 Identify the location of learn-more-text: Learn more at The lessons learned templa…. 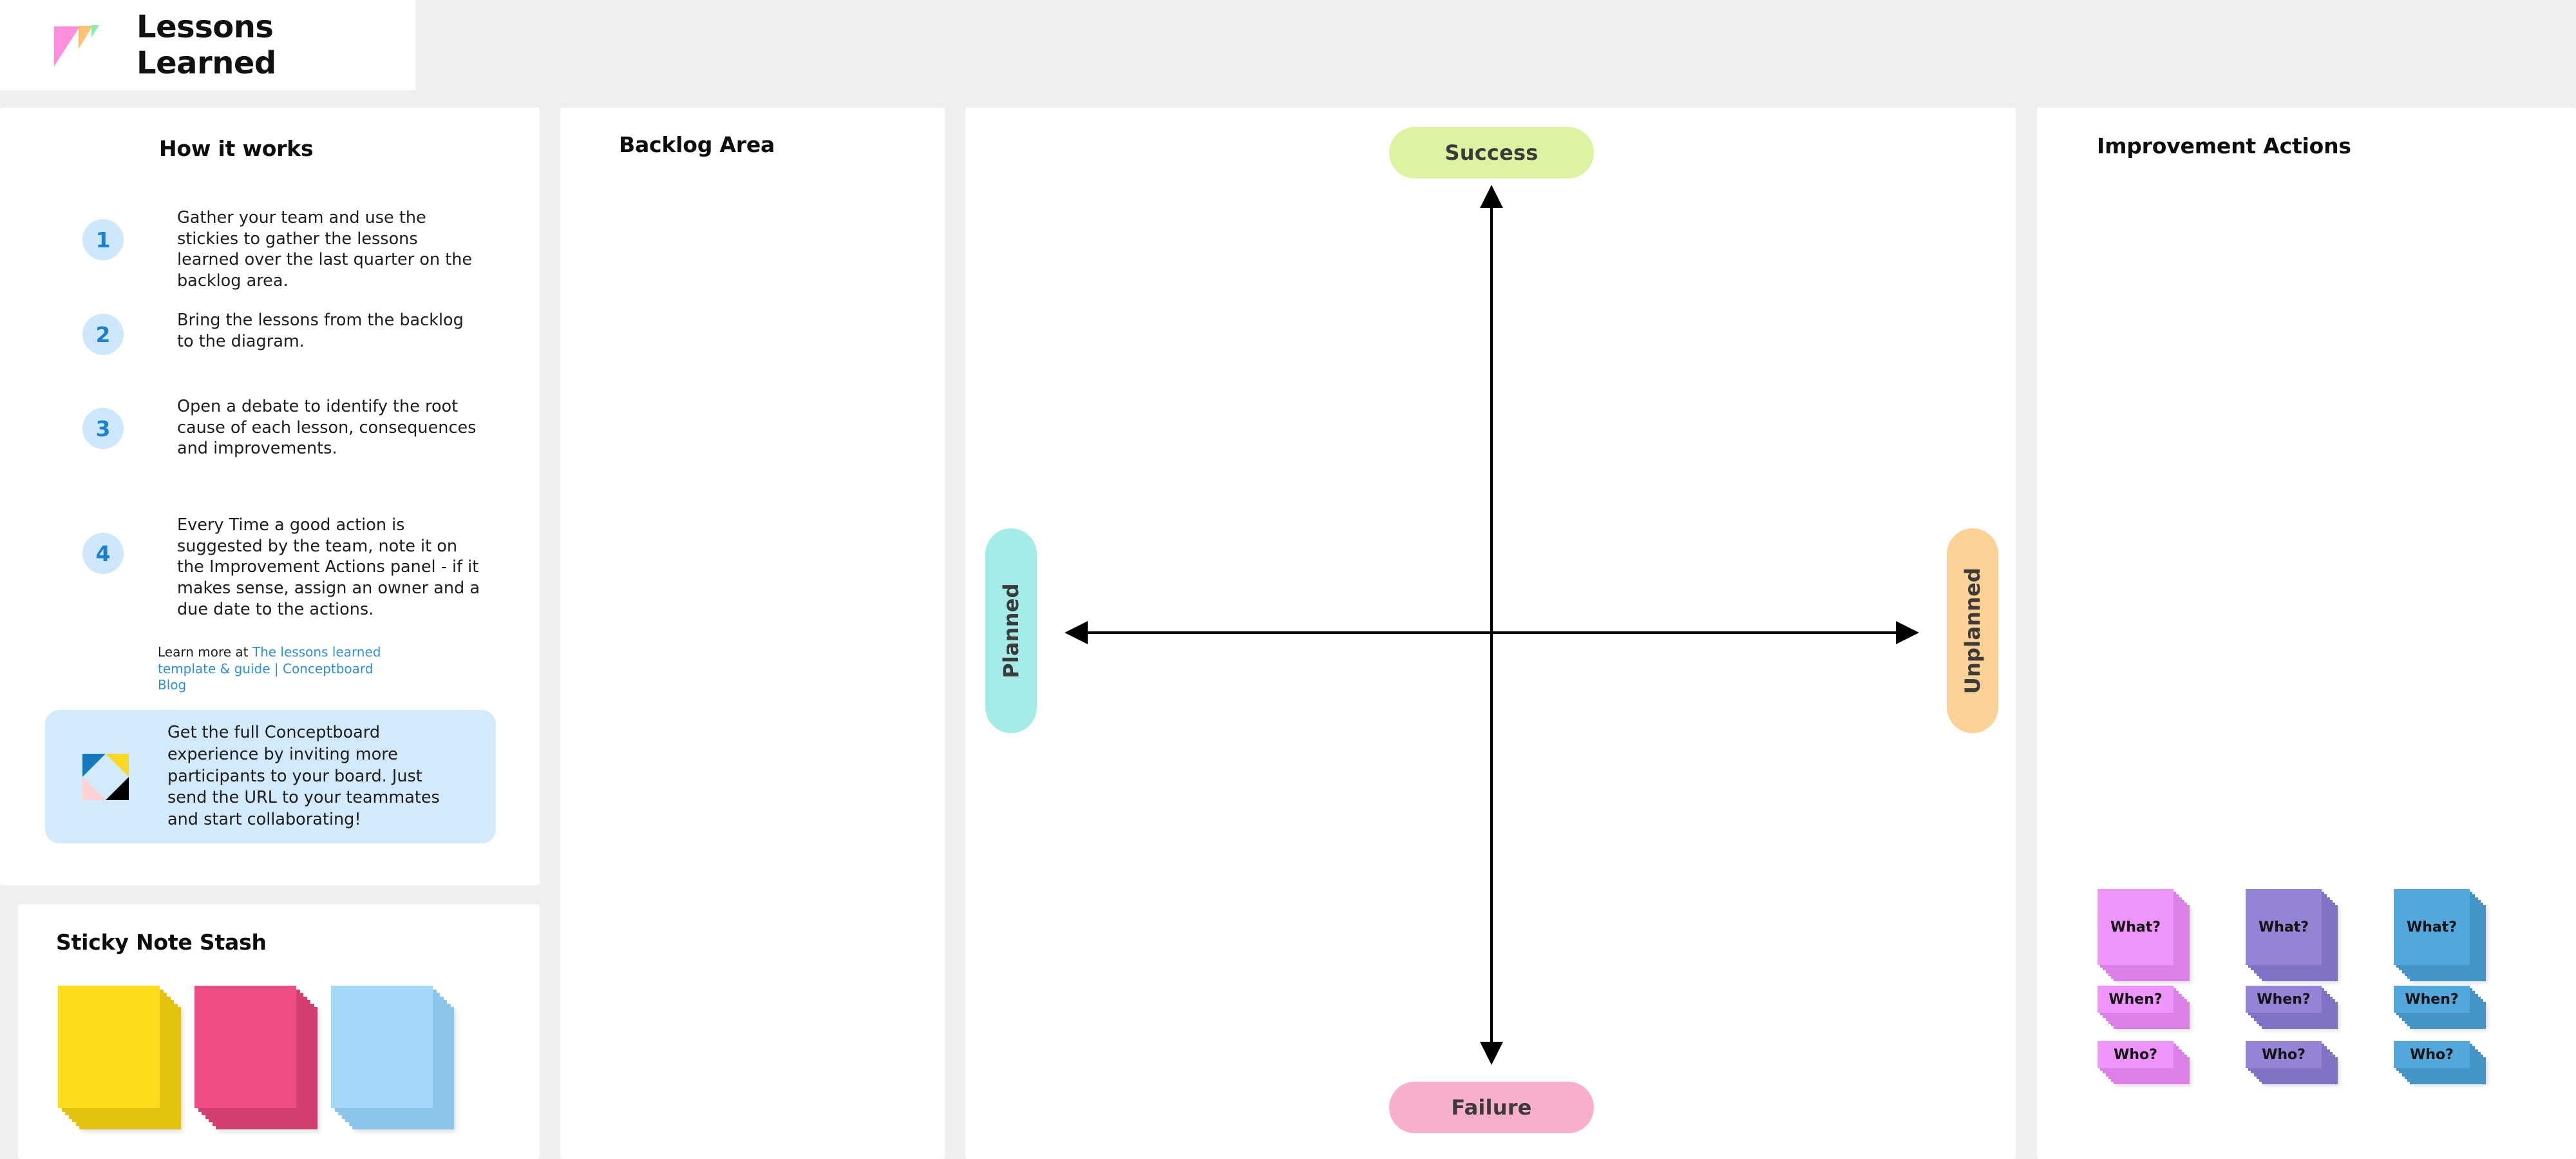
(274, 669).